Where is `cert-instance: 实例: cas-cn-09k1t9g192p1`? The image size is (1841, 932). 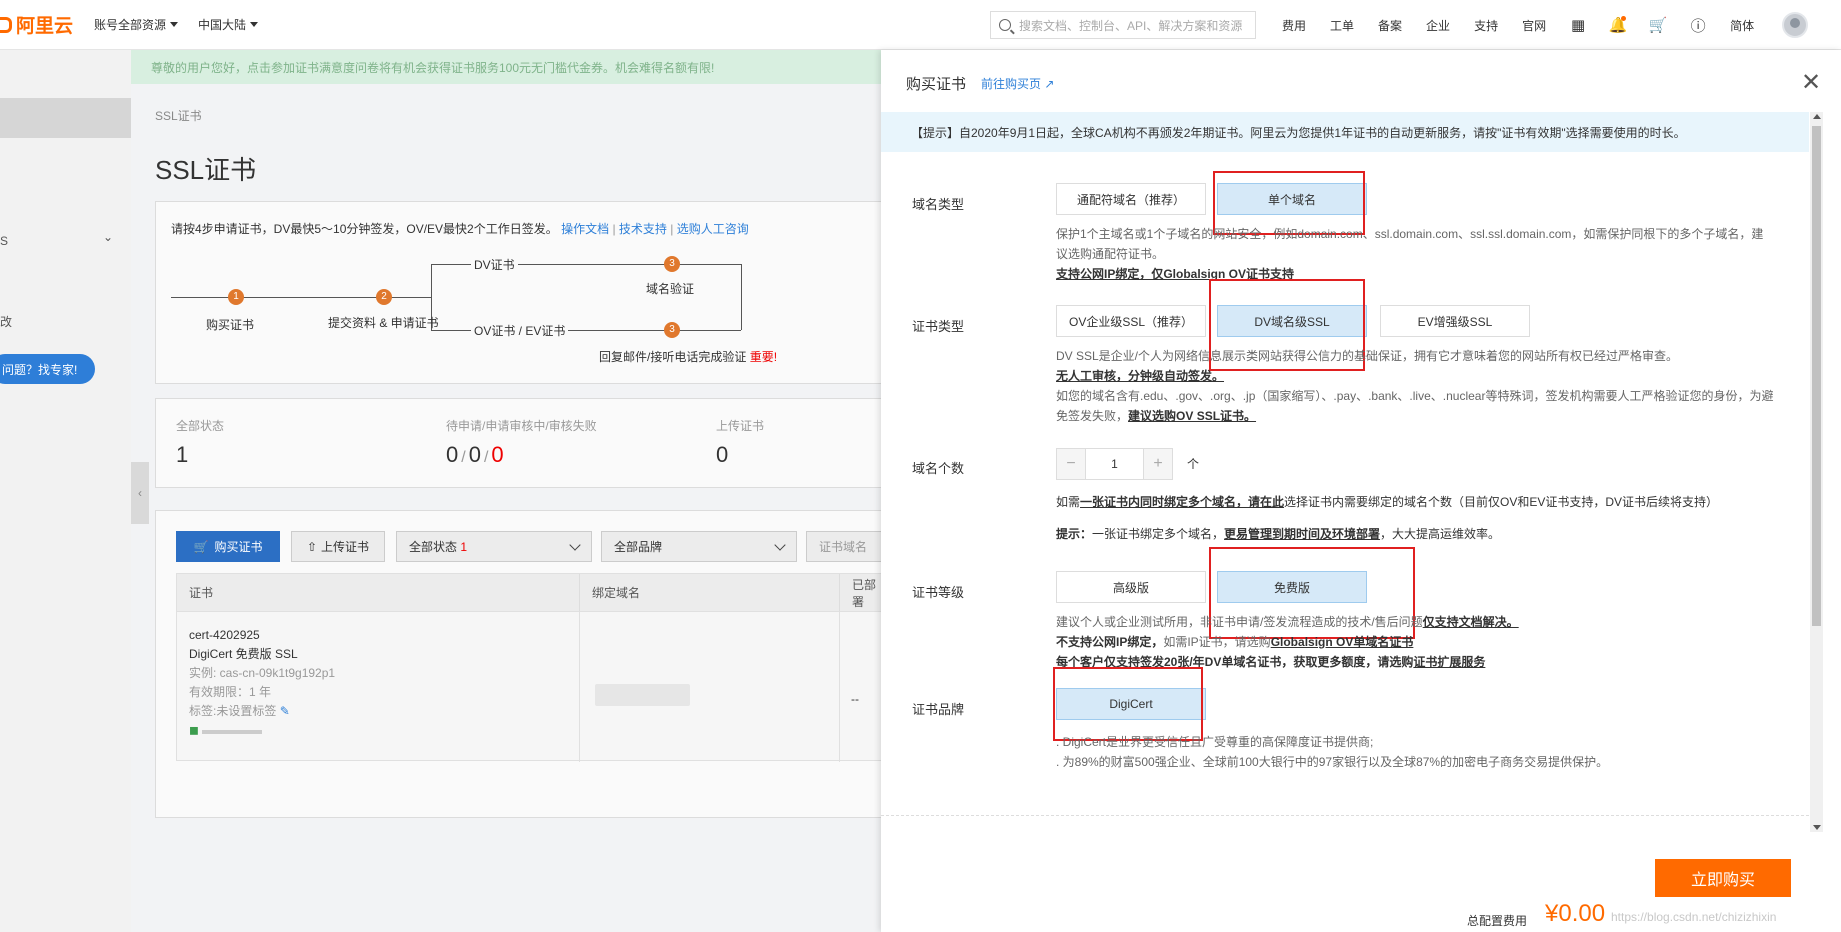
cert-instance: 实例: cas-cn-09k1t9g192p1 is located at coordinates (262, 673).